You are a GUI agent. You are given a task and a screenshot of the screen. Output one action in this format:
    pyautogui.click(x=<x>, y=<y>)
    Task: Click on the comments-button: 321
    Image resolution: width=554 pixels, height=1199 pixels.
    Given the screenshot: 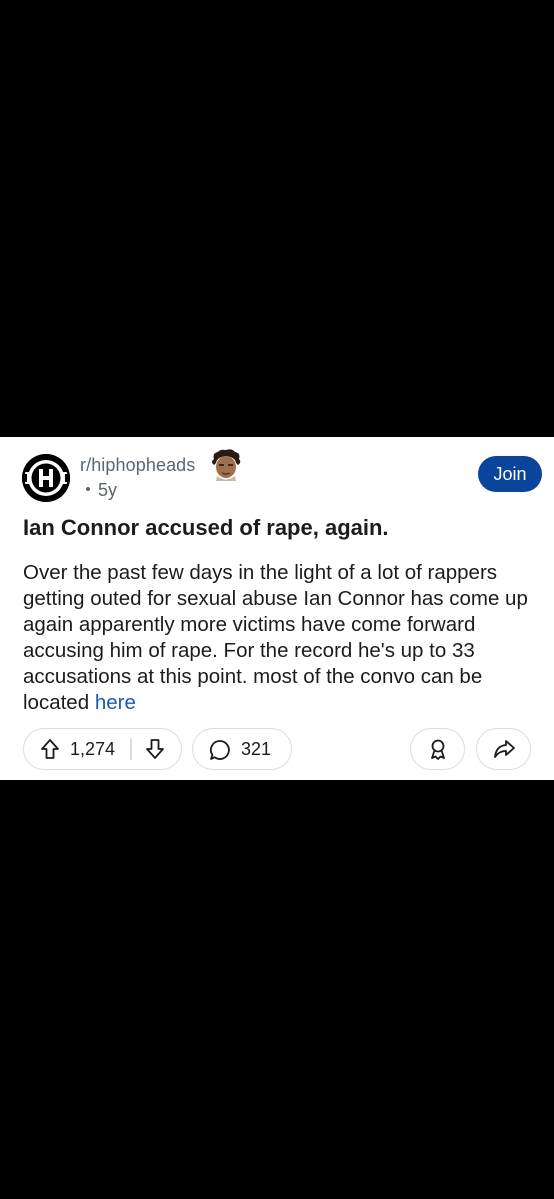 What is the action you would take?
    pyautogui.click(x=242, y=749)
    